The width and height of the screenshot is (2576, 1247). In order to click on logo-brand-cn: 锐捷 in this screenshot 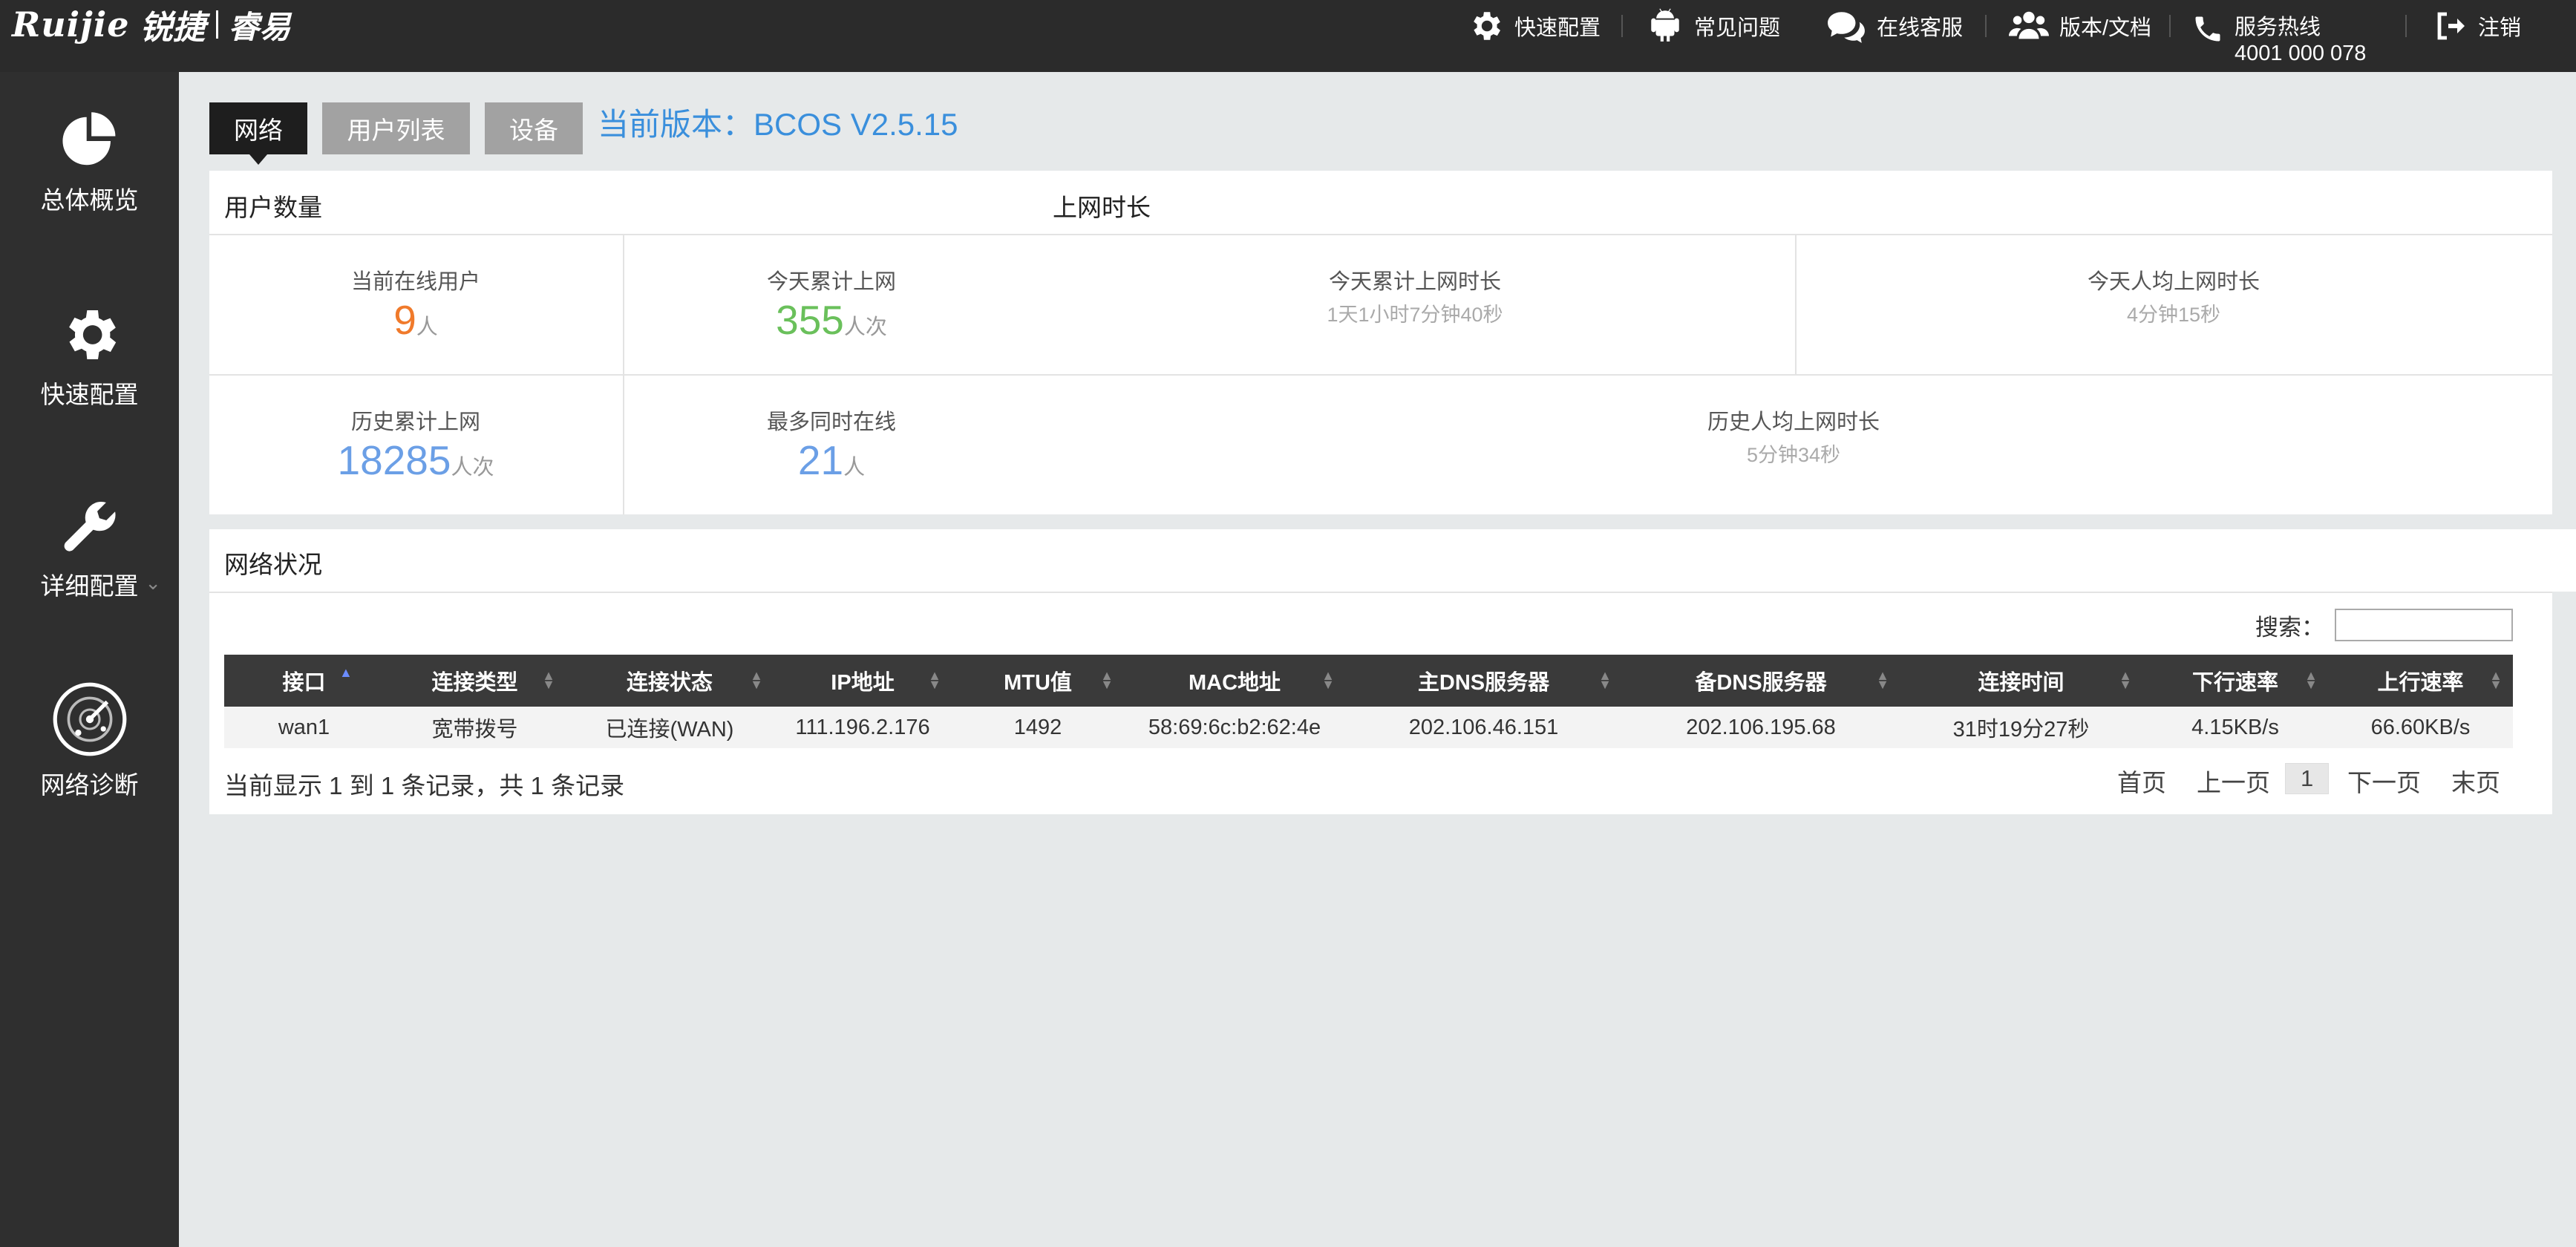, I will do `click(173, 28)`.